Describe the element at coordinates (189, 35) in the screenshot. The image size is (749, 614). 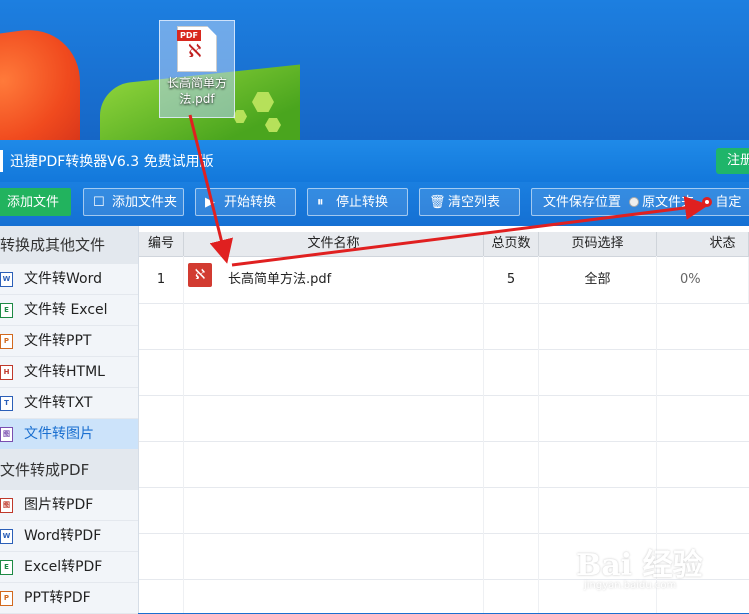
I see `pdf-tag: PDF` at that location.